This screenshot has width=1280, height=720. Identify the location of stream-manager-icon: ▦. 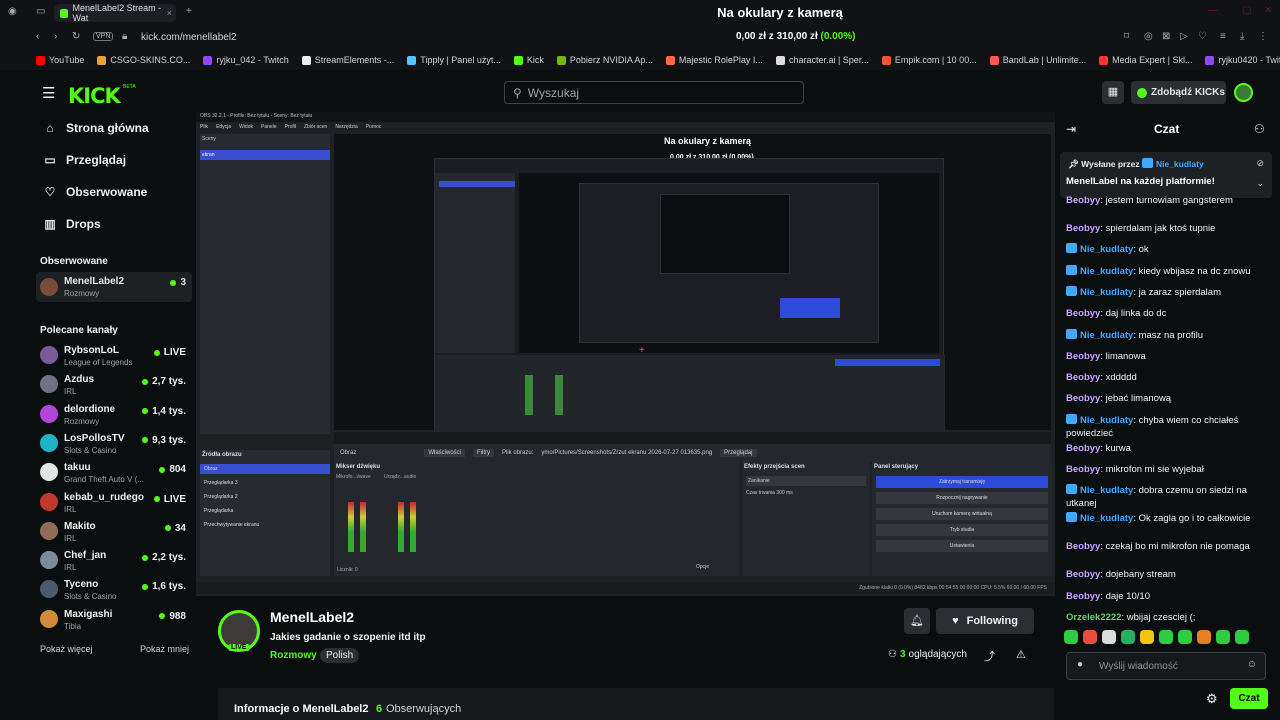
(1113, 92).